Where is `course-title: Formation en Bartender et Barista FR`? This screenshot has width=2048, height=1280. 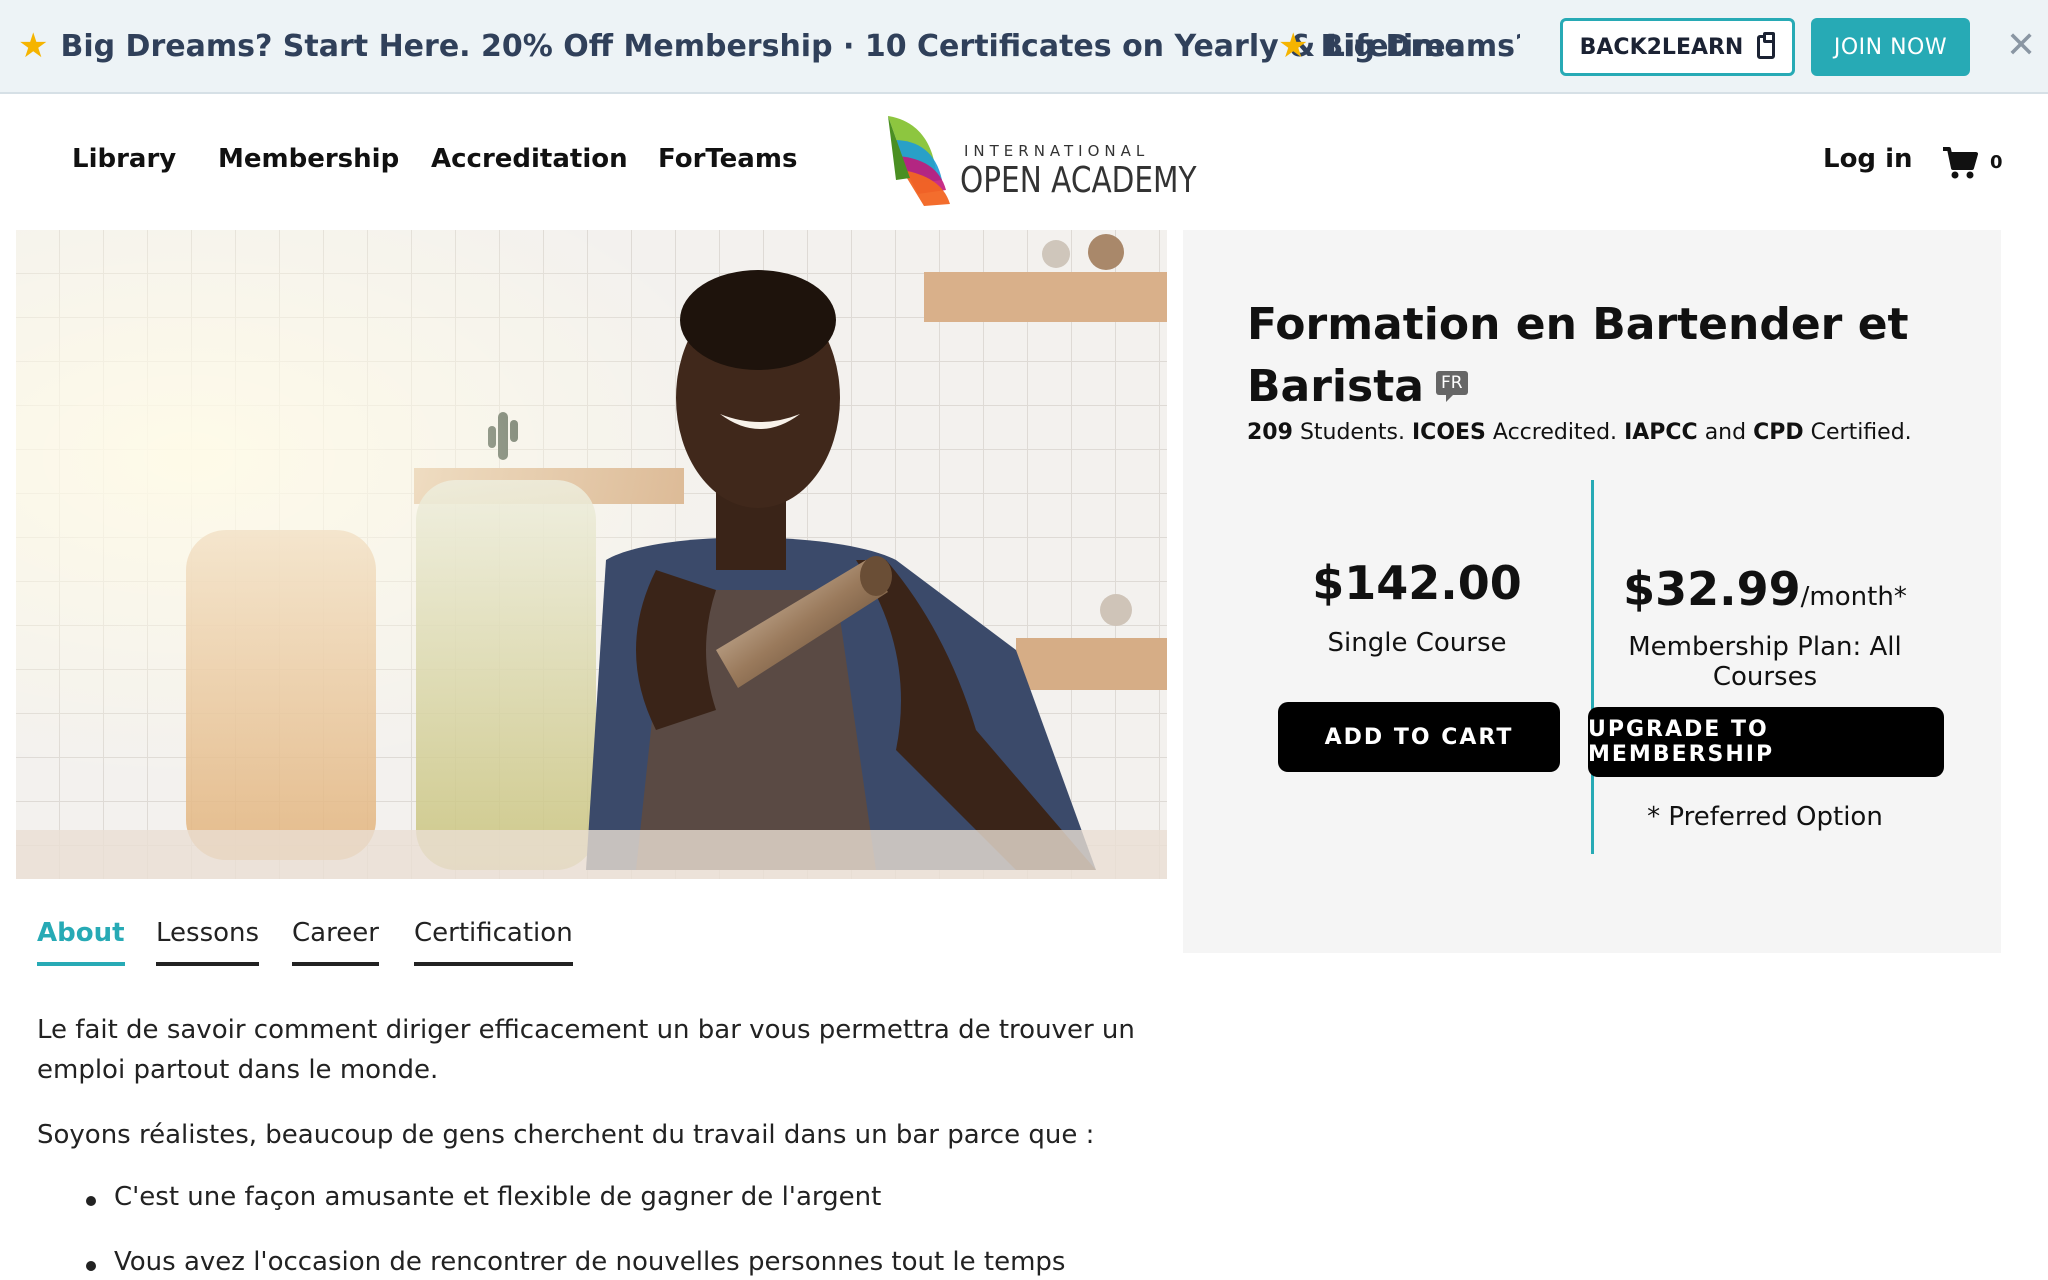
course-title: Formation en Bartender et Barista FR is located at coordinates (1597, 356).